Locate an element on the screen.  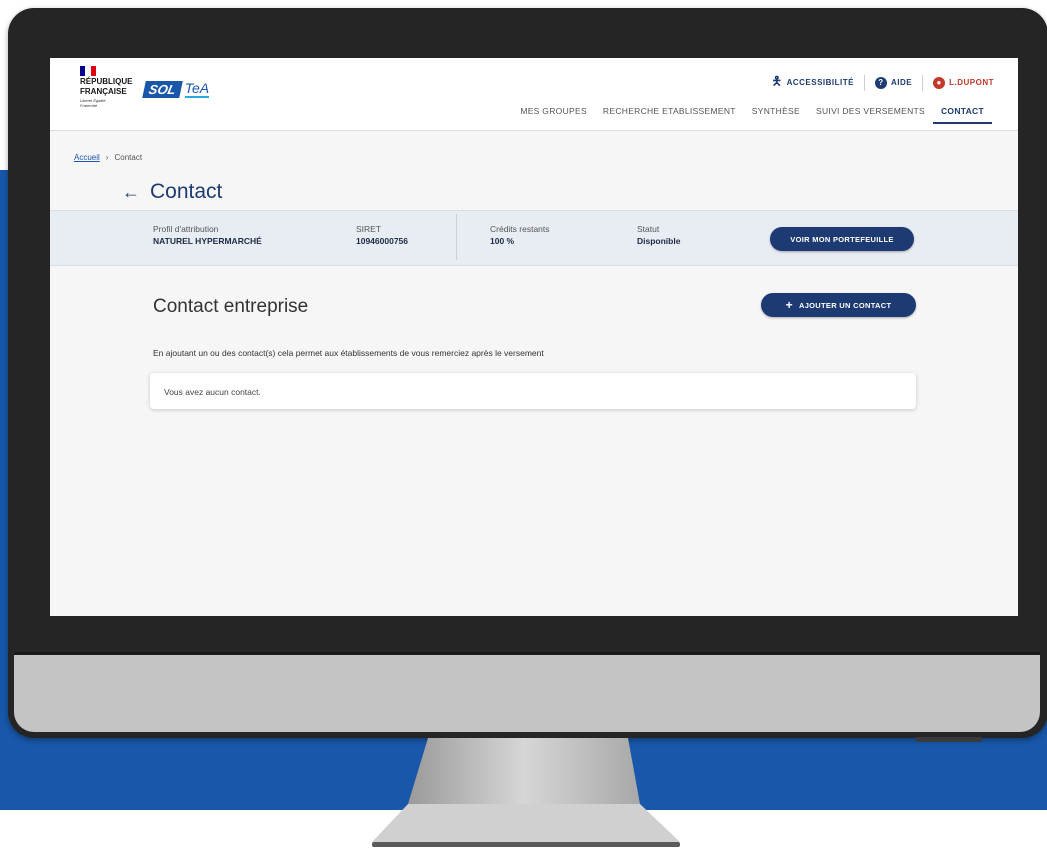
statut-value: Disponible is located at coordinates (659, 241).